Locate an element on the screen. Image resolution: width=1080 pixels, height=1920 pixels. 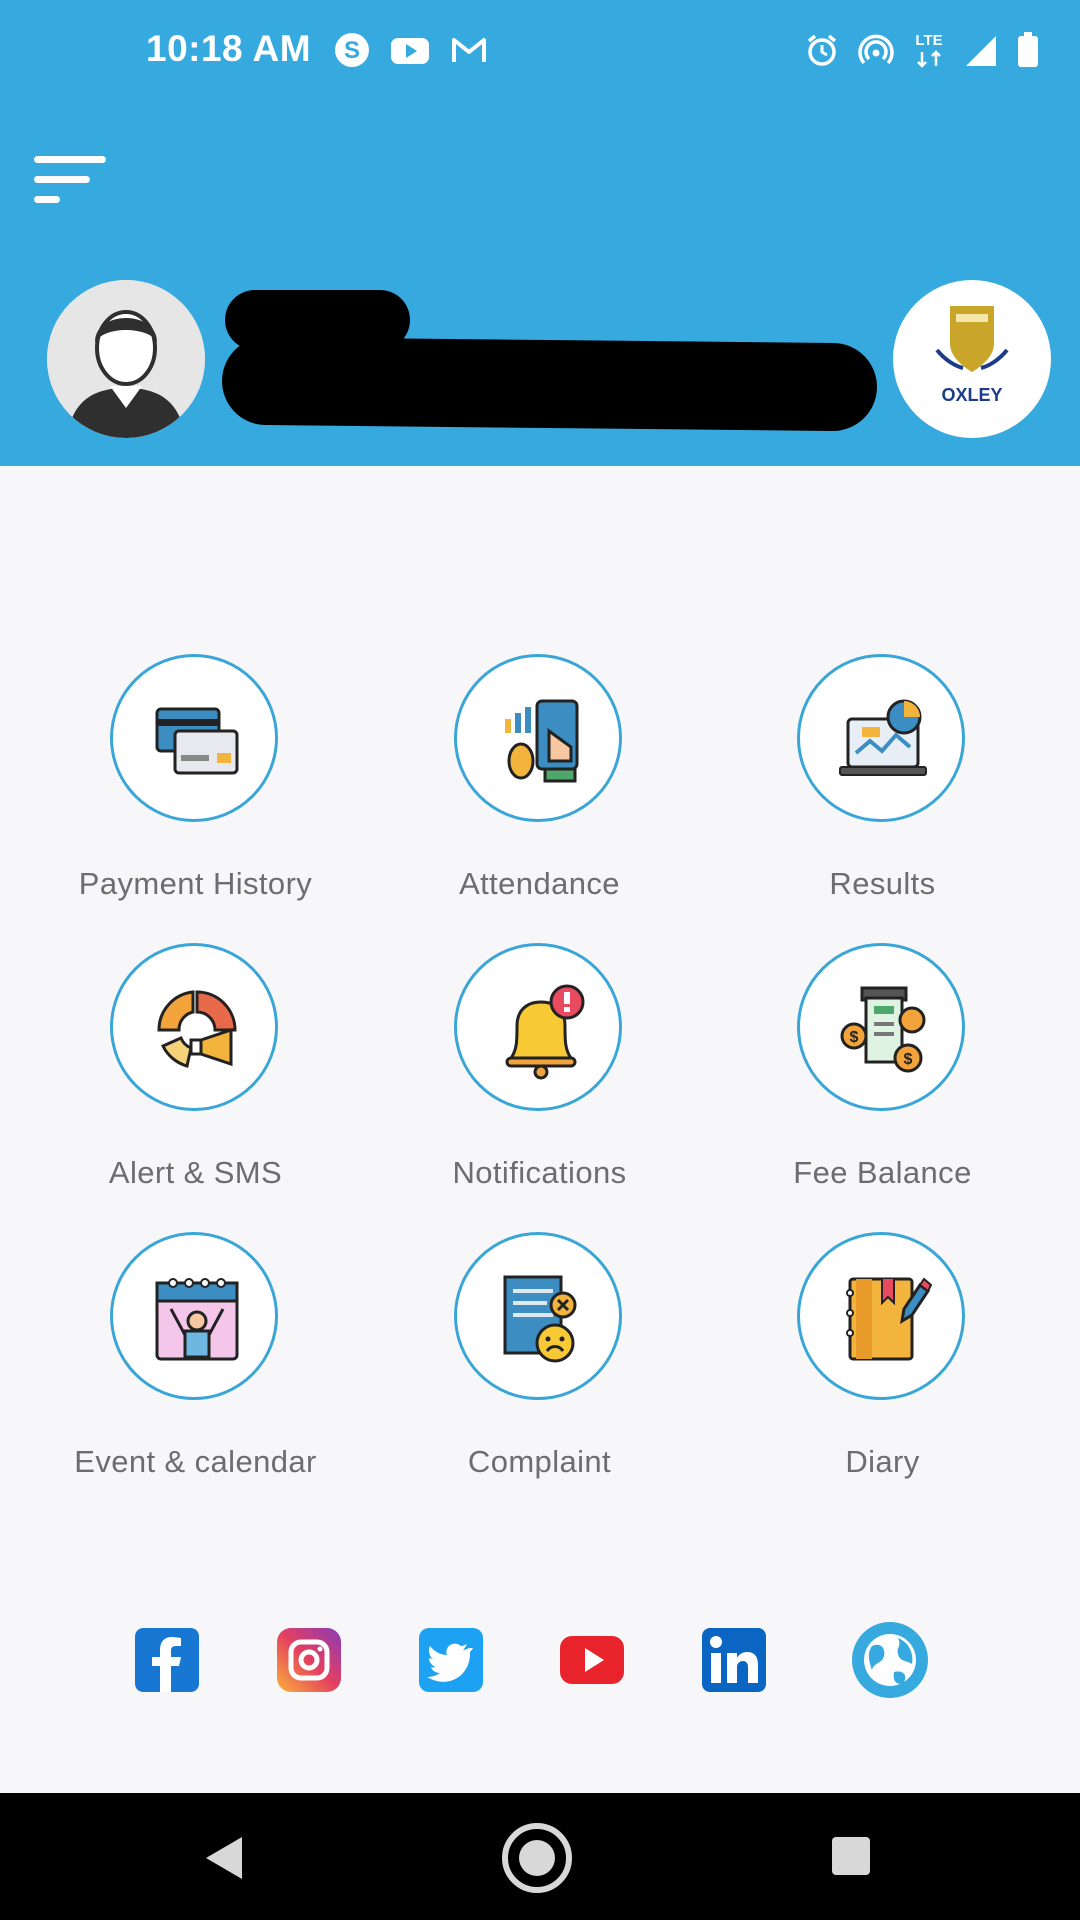
menu-label: Alert & SMS is located at coordinates (195, 1172).